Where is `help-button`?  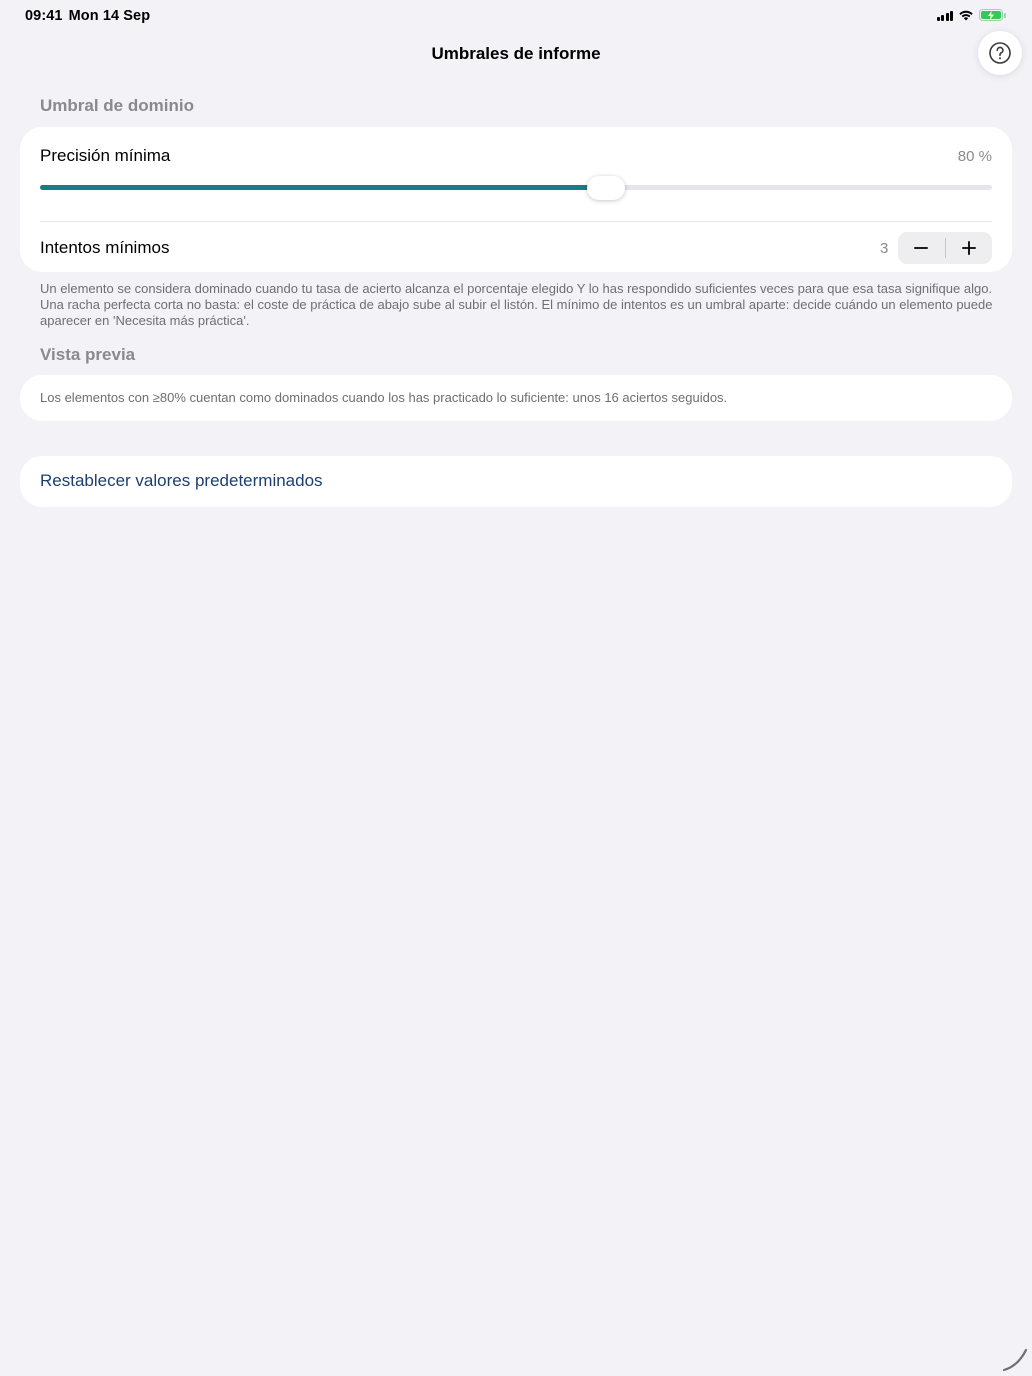
help-button is located at coordinates (1000, 53).